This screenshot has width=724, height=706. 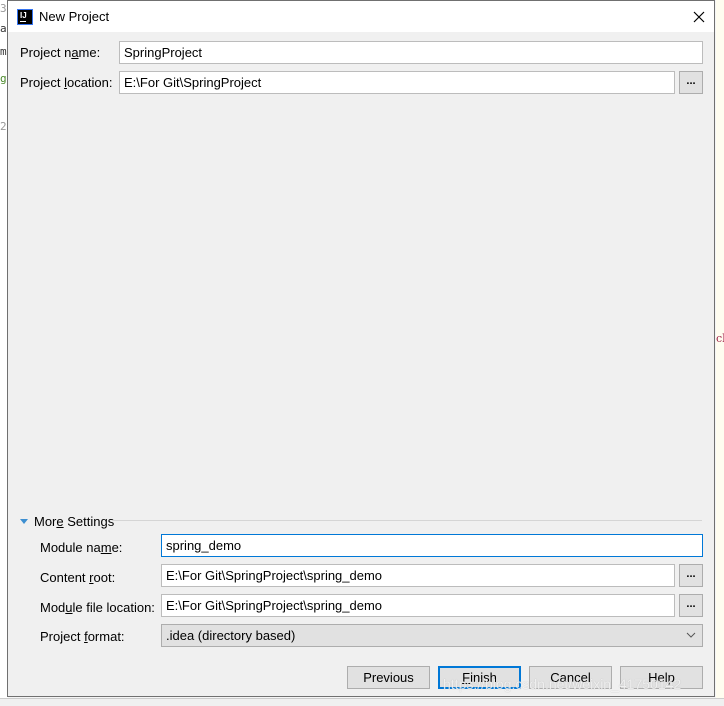 I want to click on close-button, so click(x=699, y=16).